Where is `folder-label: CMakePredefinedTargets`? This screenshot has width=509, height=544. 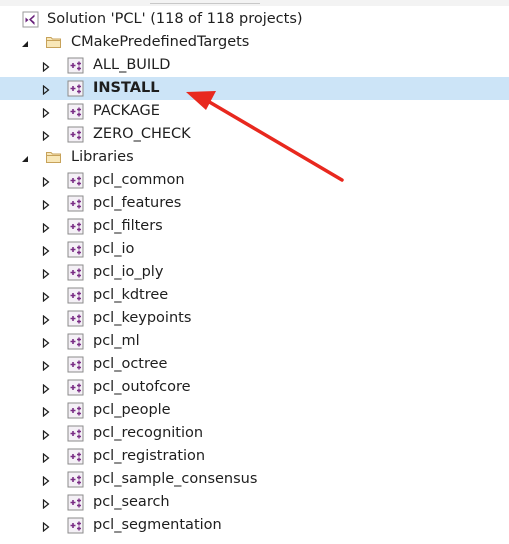 folder-label: CMakePredefinedTargets is located at coordinates (160, 42).